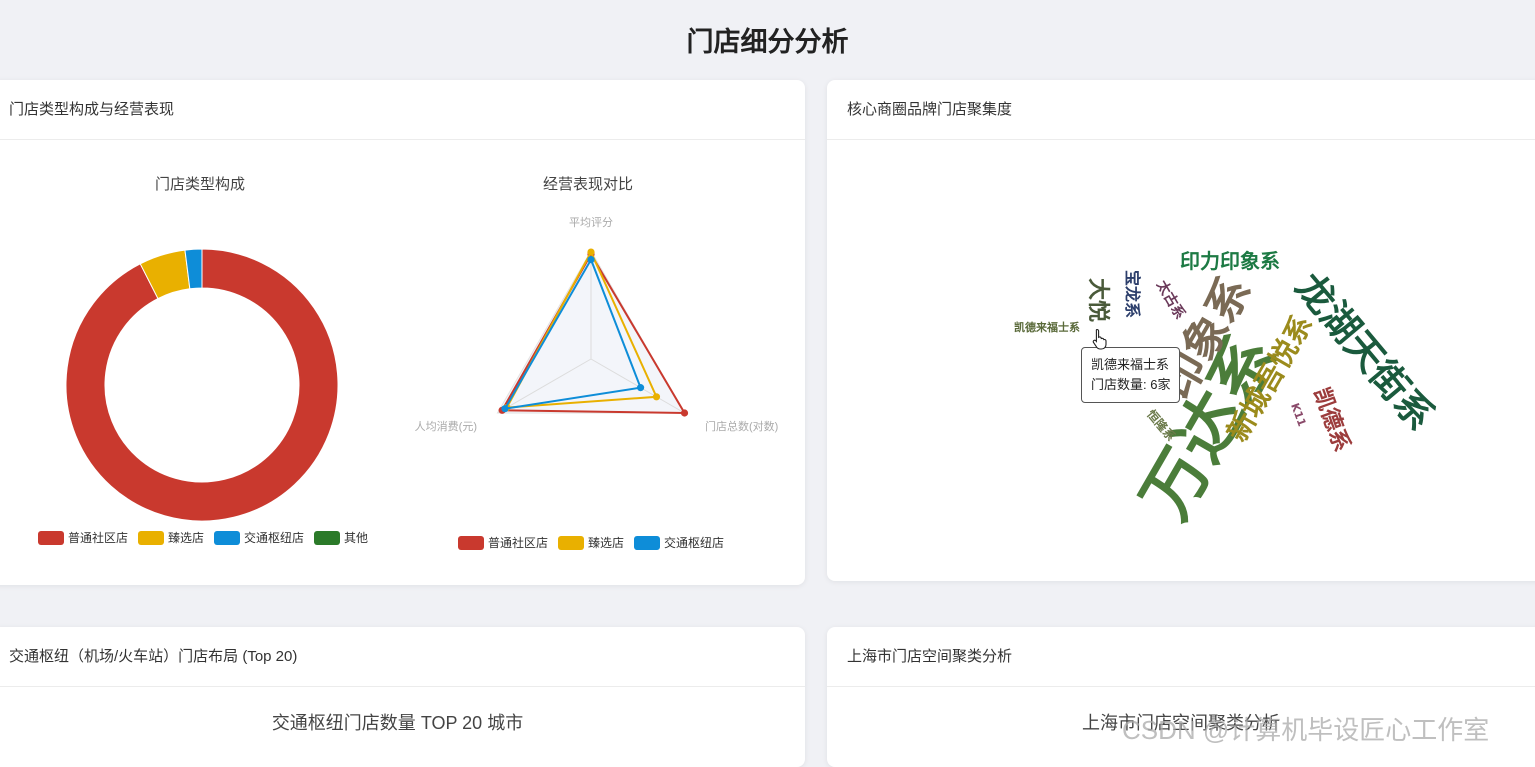 The image size is (1535, 767). I want to click on radar-indicator-label-1: 门店总数(对数), so click(741, 426).